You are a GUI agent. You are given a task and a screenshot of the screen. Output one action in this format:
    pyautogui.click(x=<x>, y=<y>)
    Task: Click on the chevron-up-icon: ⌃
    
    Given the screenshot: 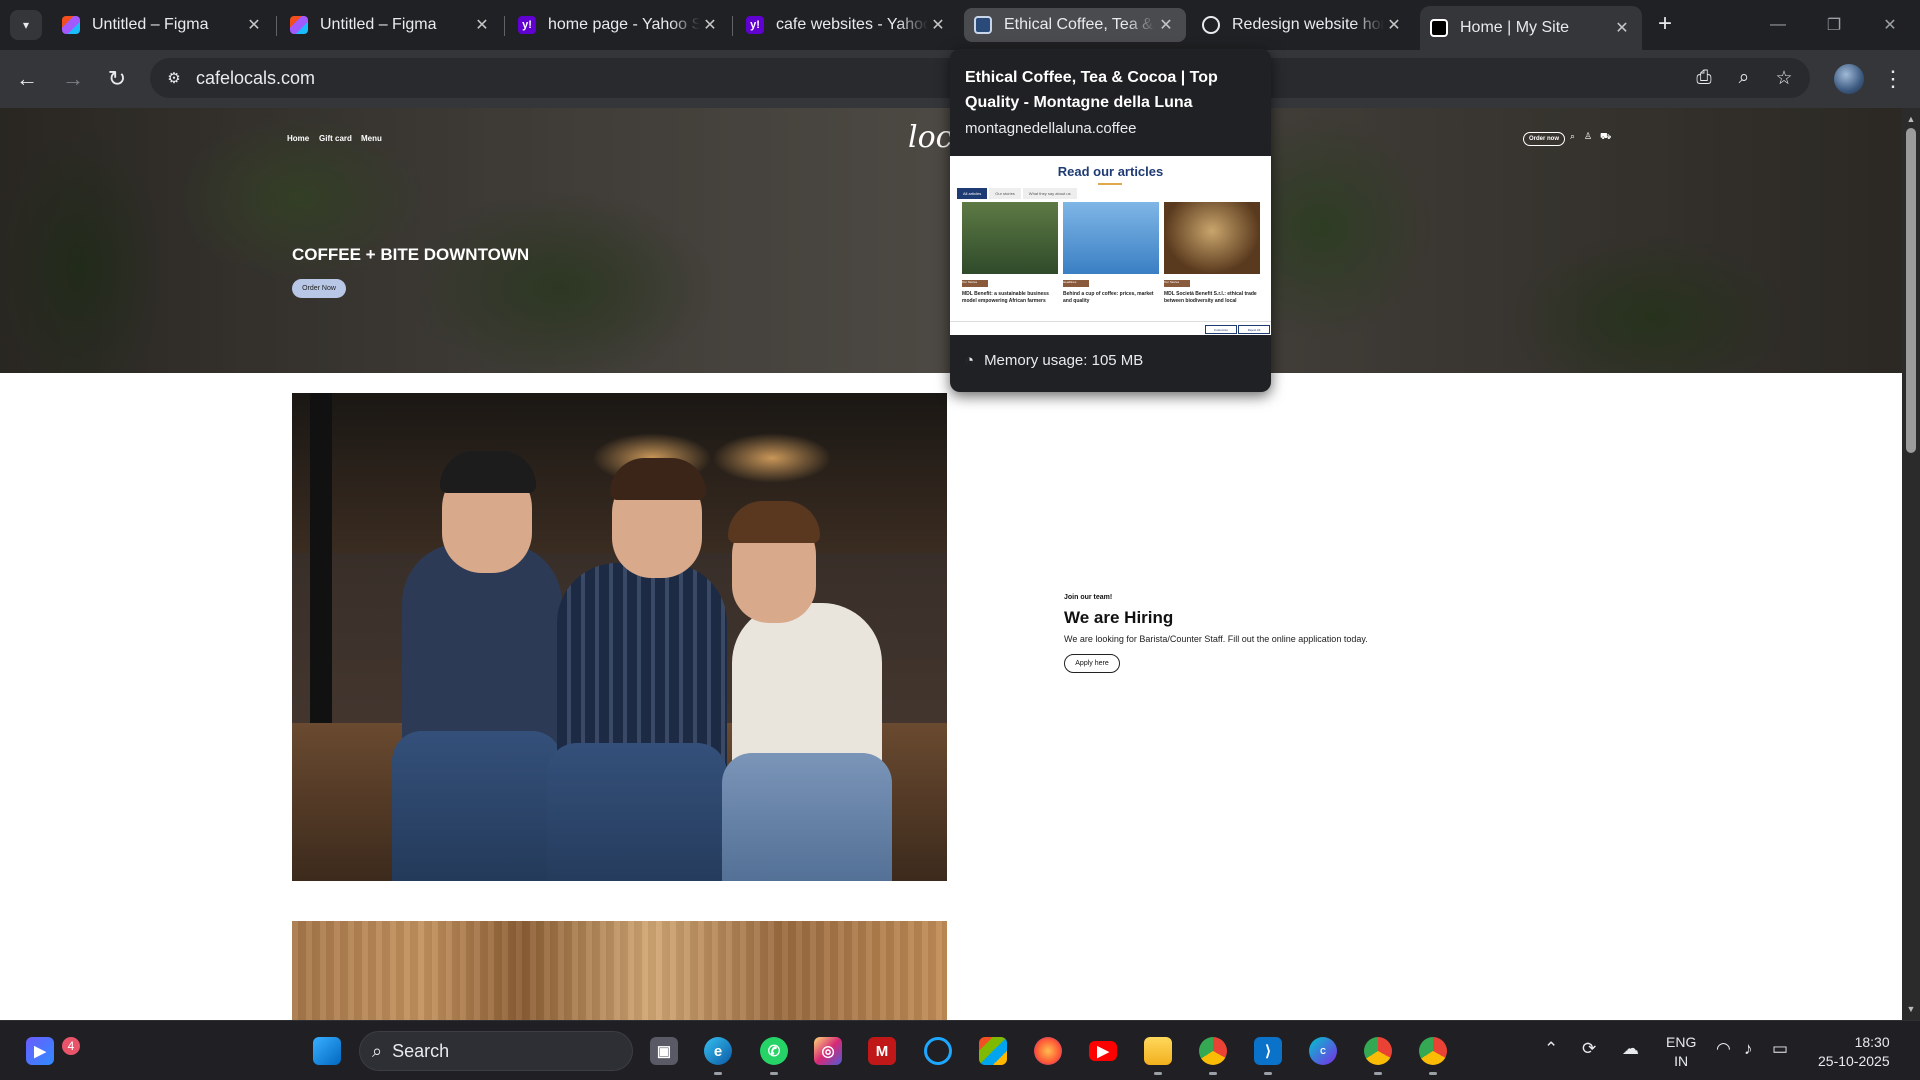 What is the action you would take?
    pyautogui.click(x=1551, y=1049)
    